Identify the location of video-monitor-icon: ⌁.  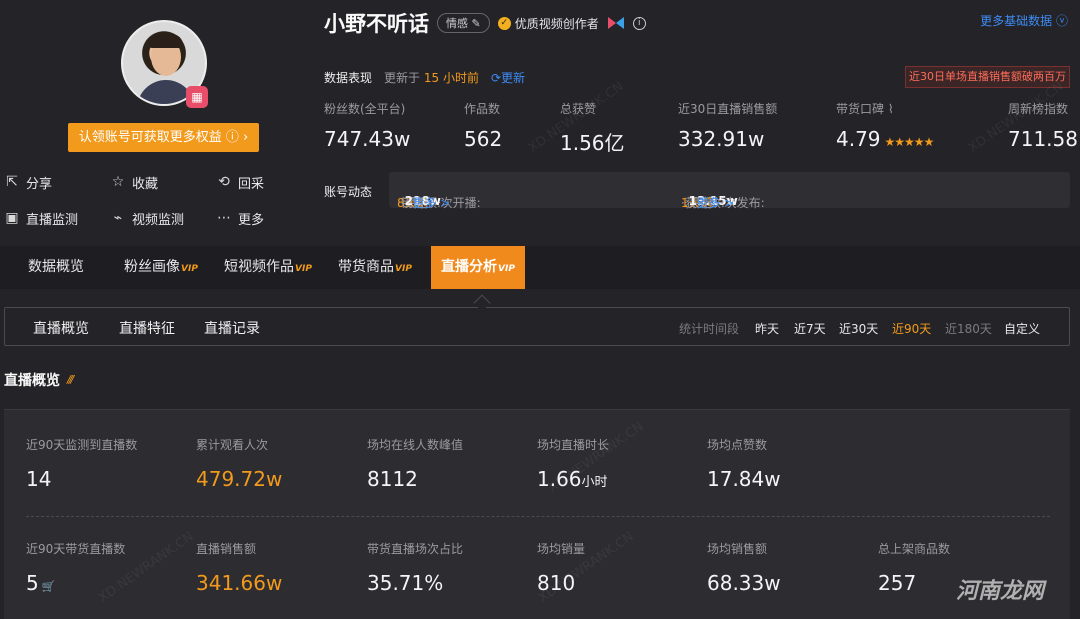
(118, 218).